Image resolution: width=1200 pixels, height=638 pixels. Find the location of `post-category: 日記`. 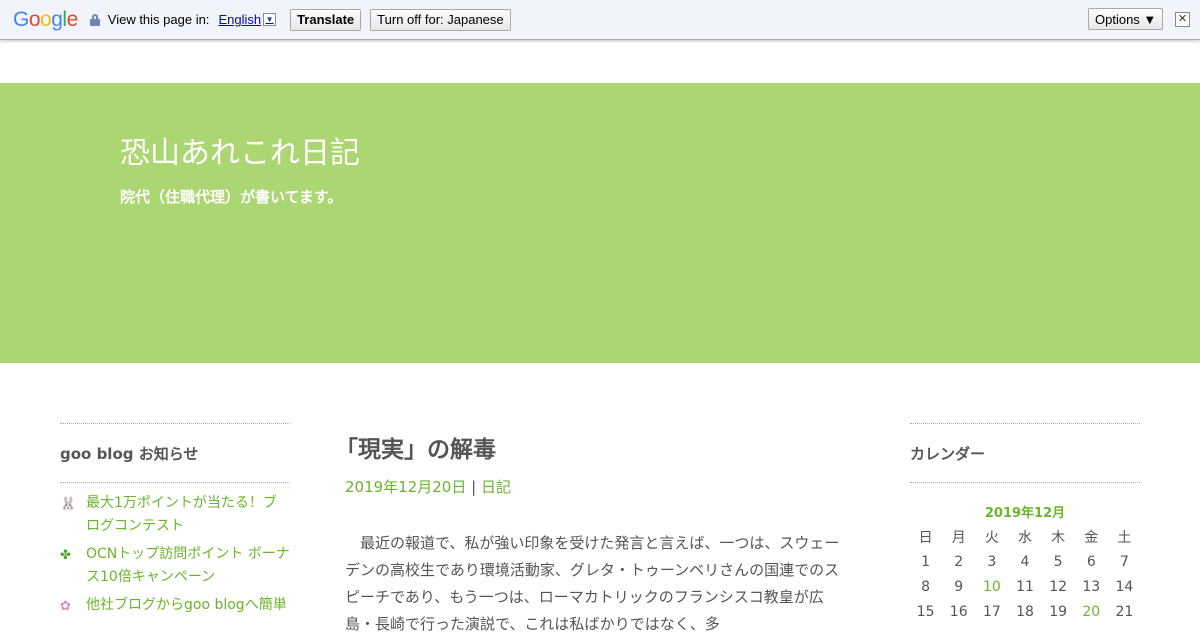

post-category: 日記 is located at coordinates (496, 487).